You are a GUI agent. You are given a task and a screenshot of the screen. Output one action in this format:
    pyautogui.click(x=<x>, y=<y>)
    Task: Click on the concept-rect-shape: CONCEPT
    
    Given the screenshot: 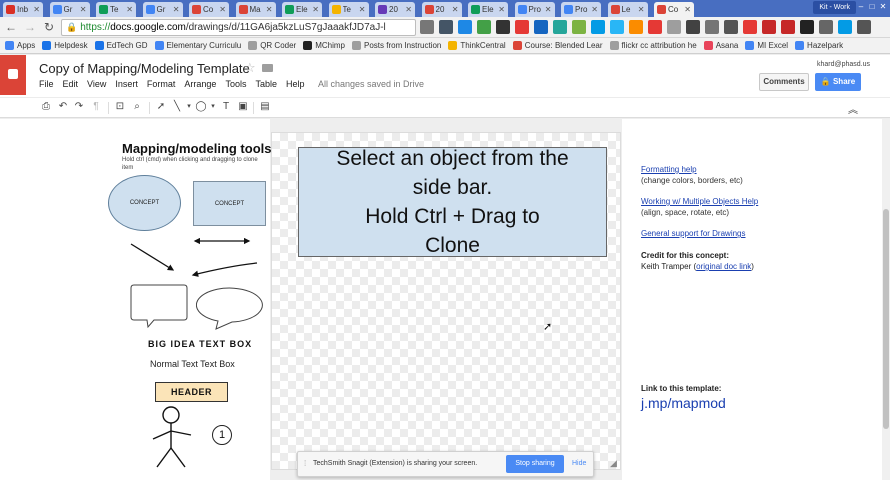 What is the action you would take?
    pyautogui.click(x=229, y=203)
    